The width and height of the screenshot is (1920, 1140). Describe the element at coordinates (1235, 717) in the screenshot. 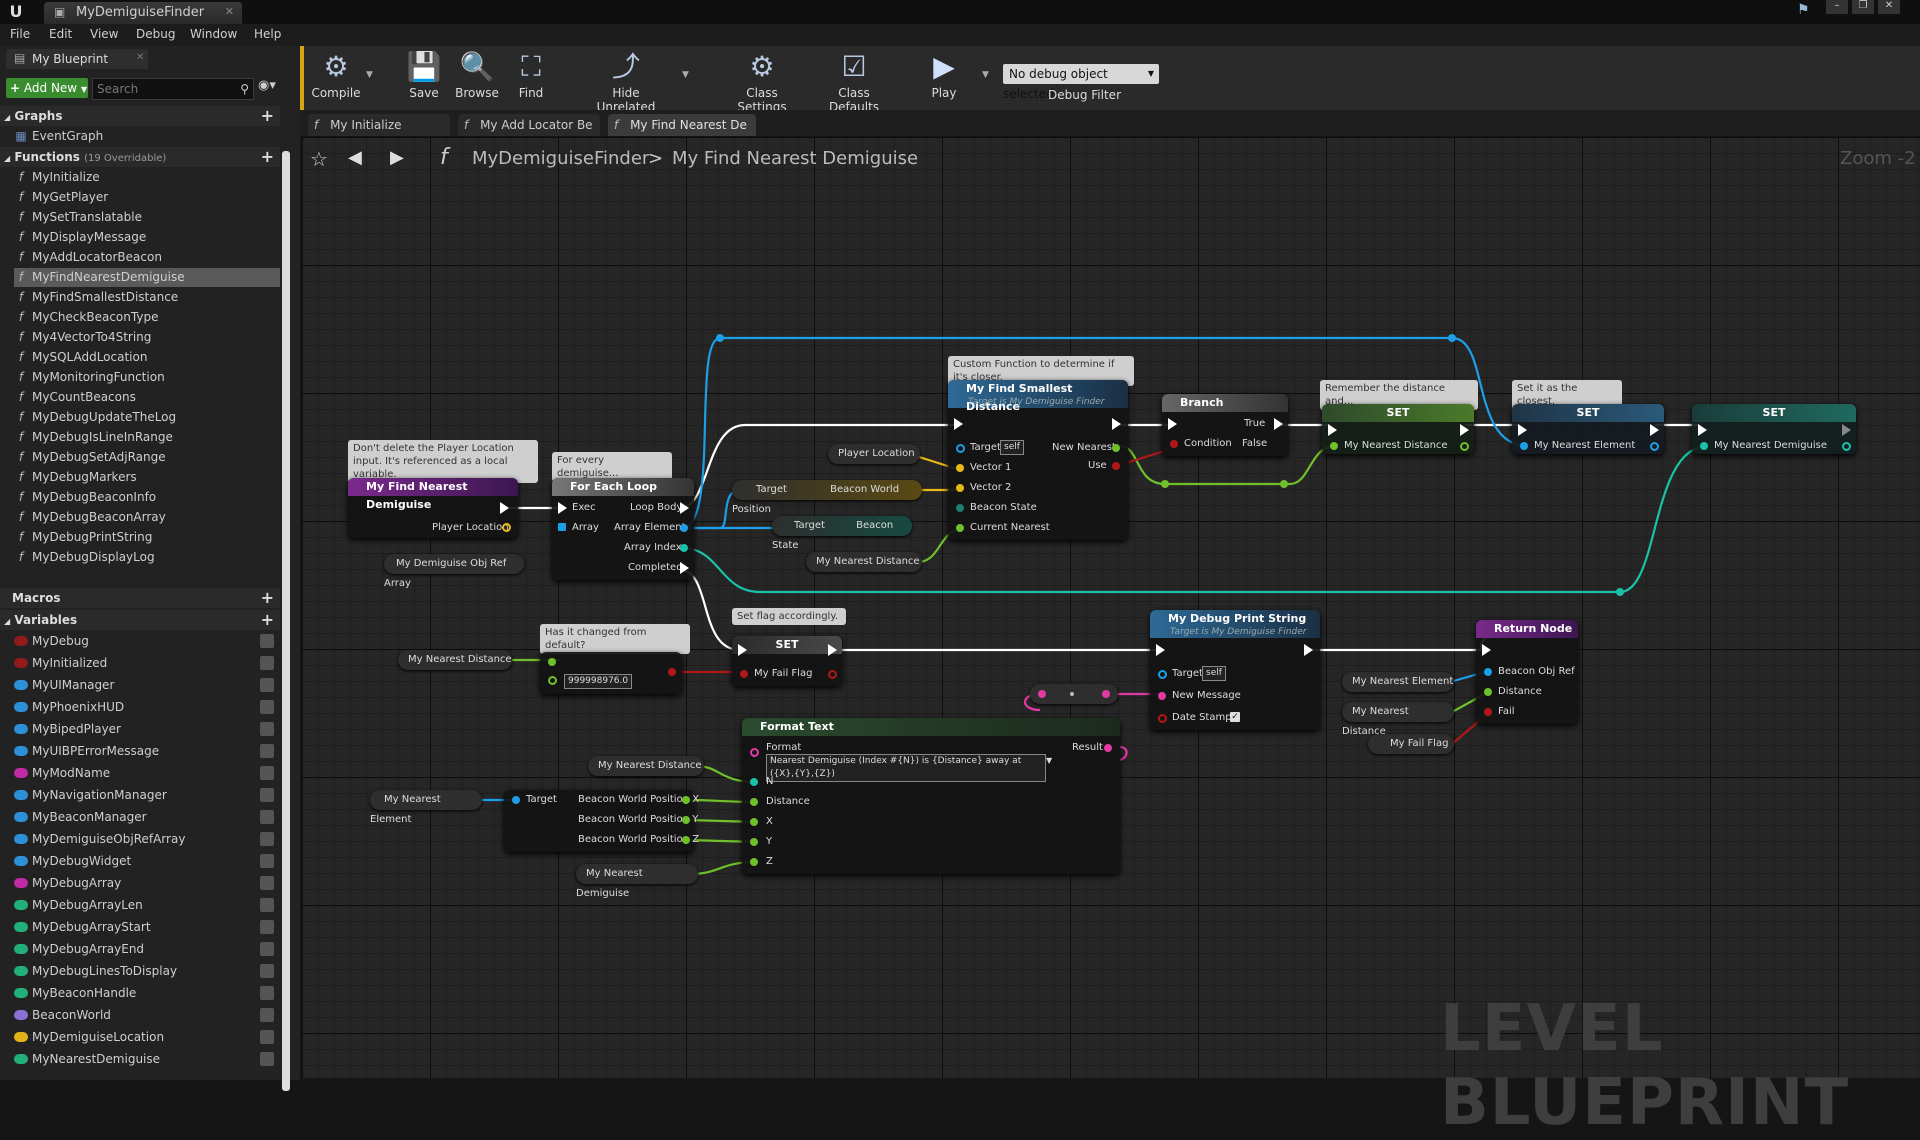

I see `date-stamp-checkbox: ✓` at that location.